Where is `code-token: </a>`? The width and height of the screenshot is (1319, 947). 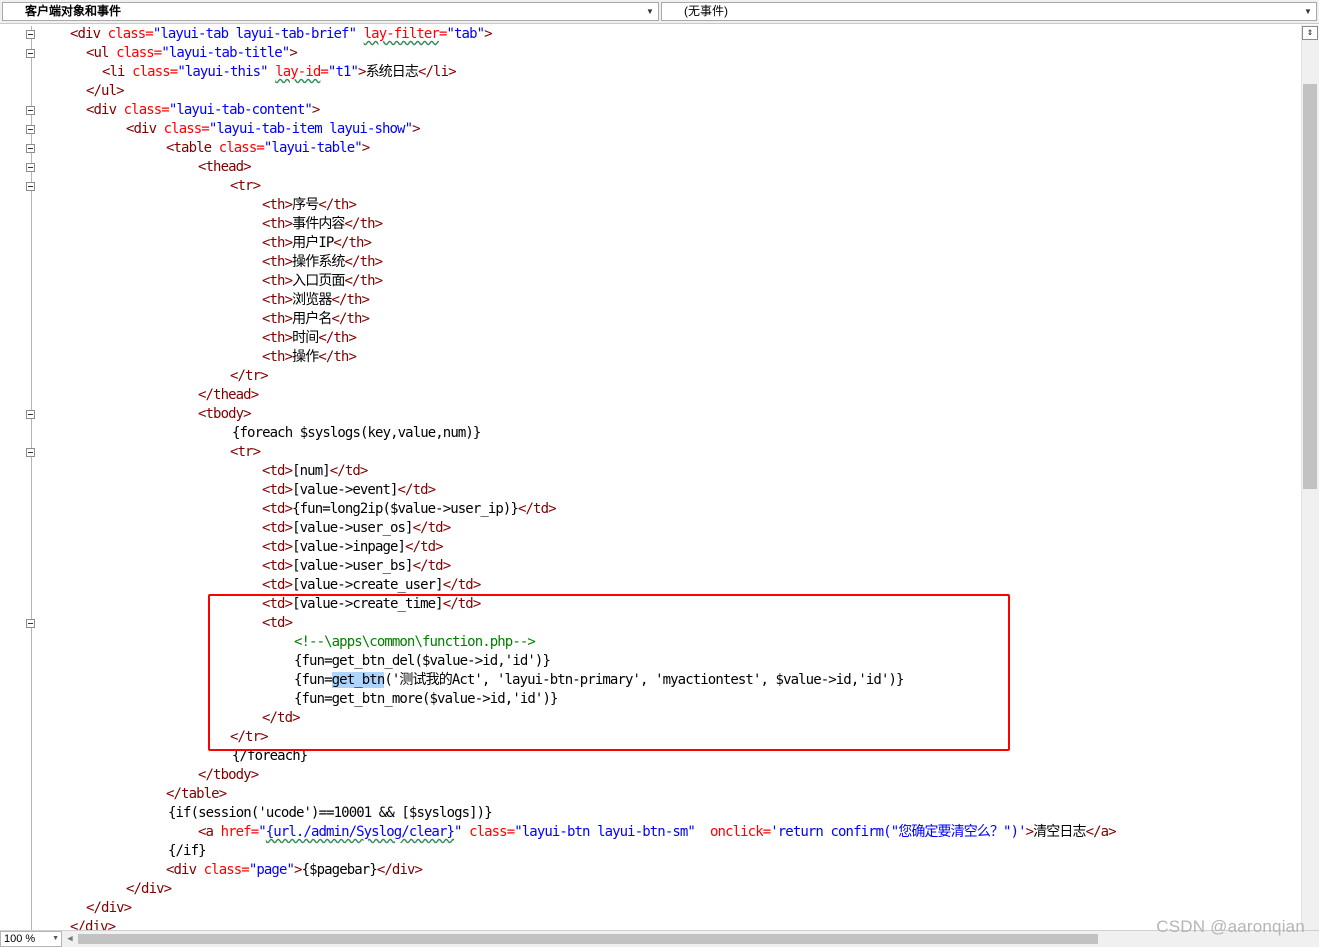 code-token: </a> is located at coordinates (1101, 832).